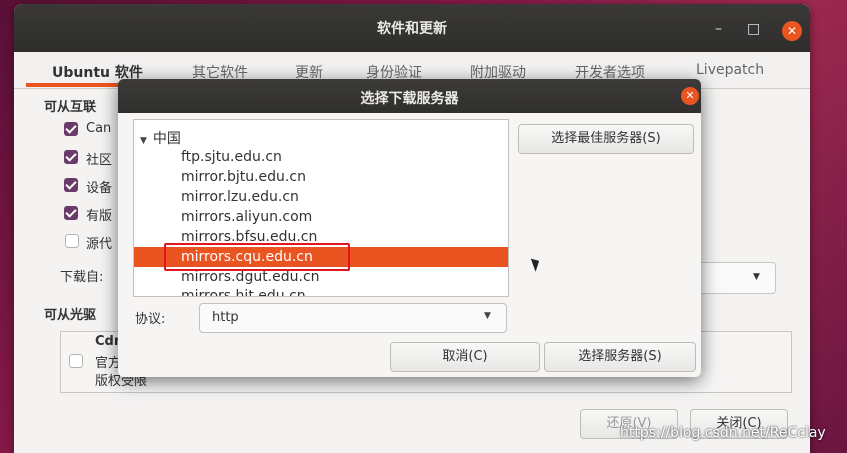 The image size is (847, 453). Describe the element at coordinates (257, 257) in the screenshot. I see `annotation-outline` at that location.